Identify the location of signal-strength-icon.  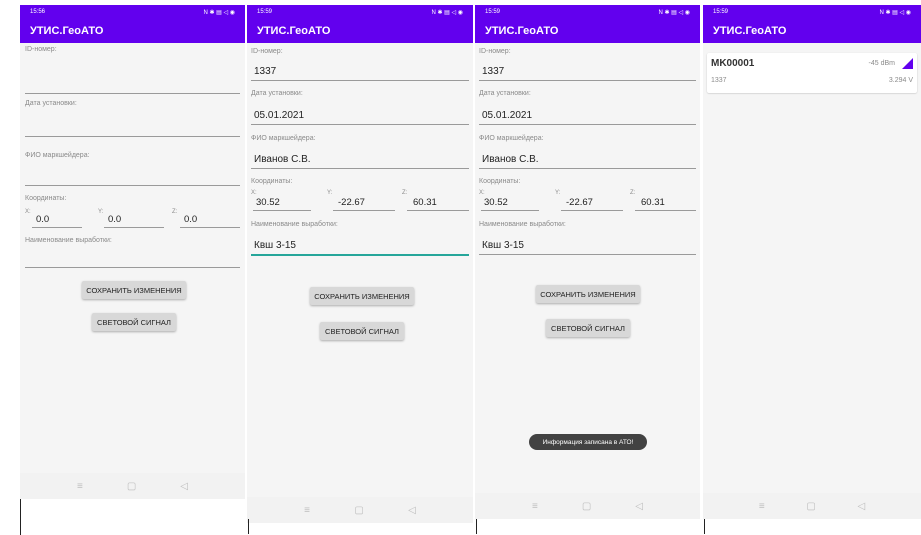
(907, 63).